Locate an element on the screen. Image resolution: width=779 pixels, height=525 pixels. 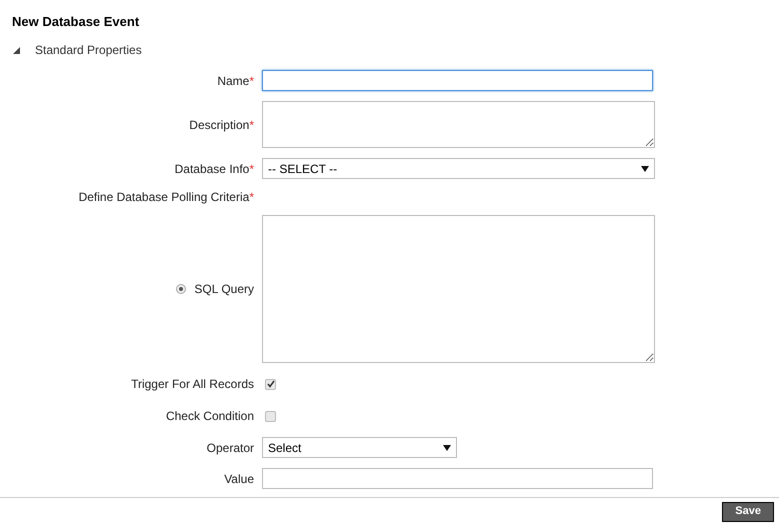
radio-button is located at coordinates (181, 289).